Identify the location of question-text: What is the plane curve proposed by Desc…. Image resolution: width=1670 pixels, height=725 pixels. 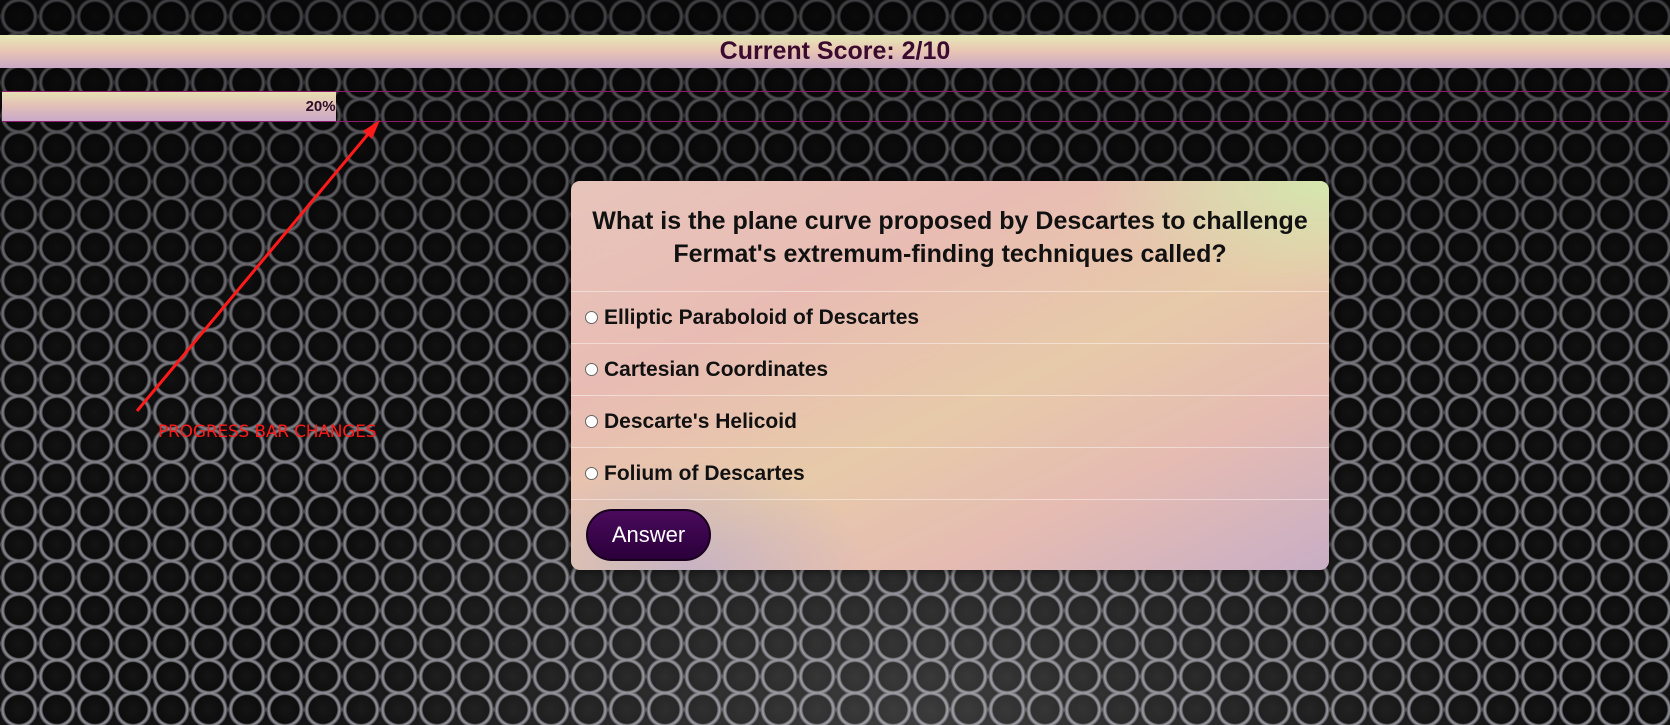
(950, 237).